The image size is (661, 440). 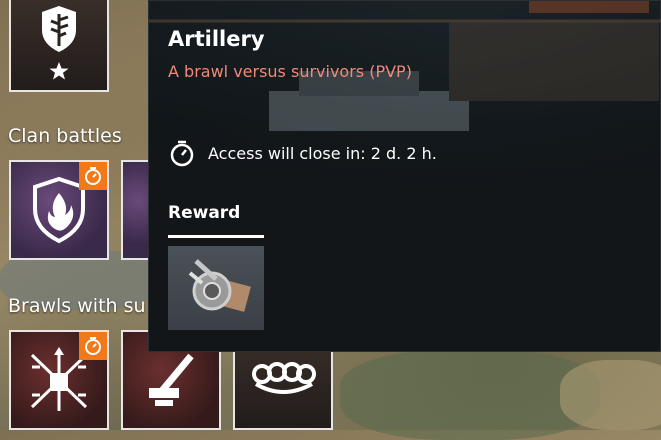 What do you see at coordinates (284, 378) in the screenshot?
I see `brass-knuckles-icon` at bounding box center [284, 378].